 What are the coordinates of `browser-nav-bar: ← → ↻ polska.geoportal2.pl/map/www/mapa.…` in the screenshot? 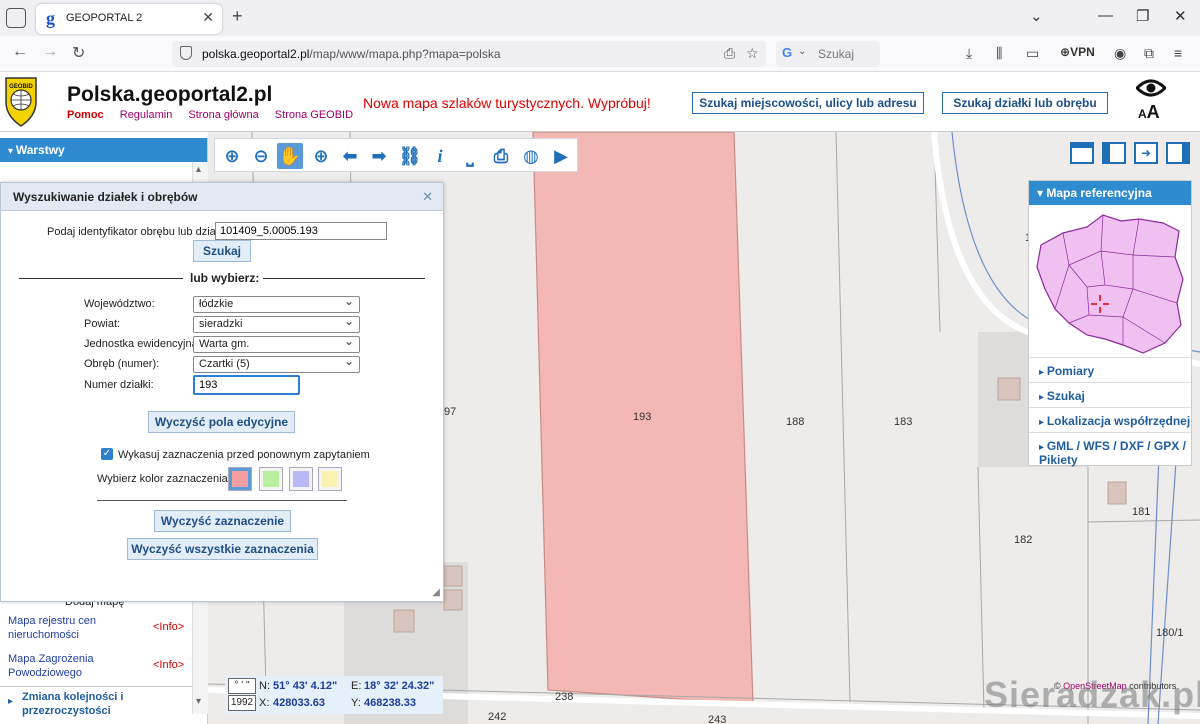 It's located at (600, 54).